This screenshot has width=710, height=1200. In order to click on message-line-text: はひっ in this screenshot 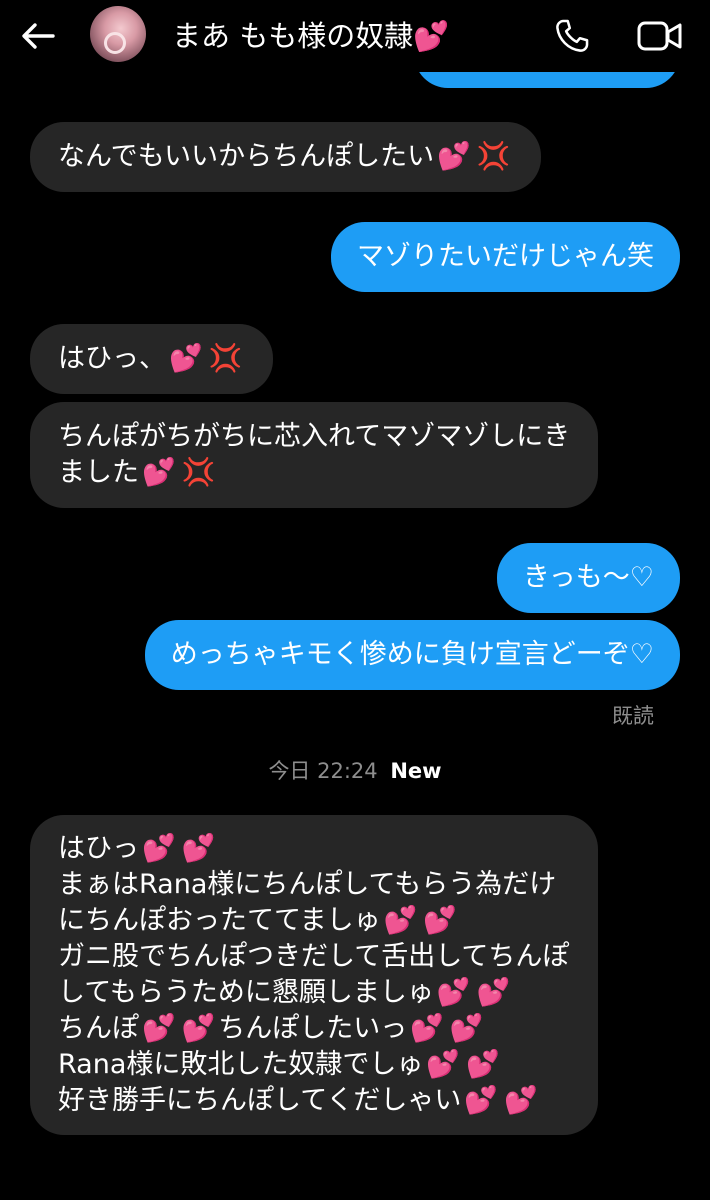, I will do `click(98, 848)`.